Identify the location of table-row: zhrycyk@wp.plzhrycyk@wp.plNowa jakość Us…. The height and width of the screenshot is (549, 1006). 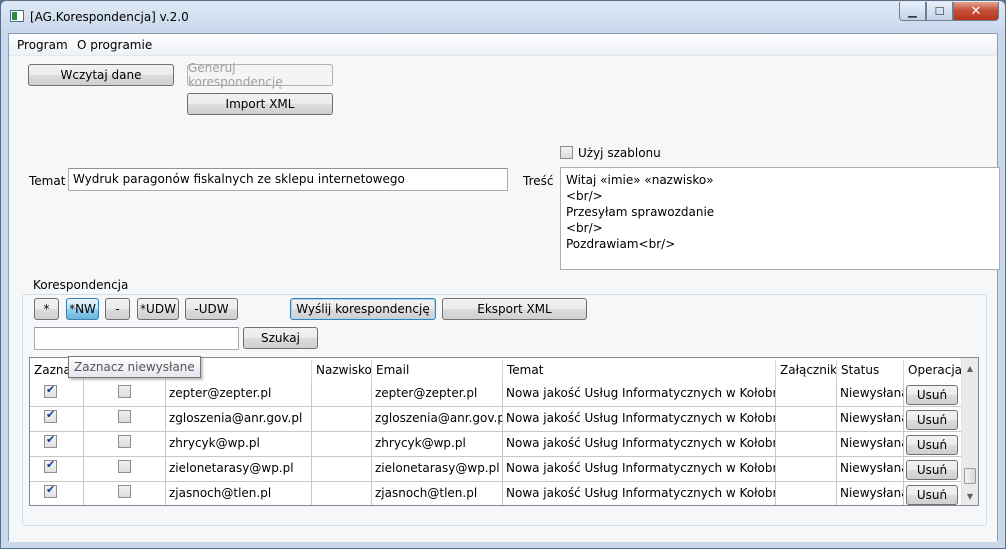
(496, 444).